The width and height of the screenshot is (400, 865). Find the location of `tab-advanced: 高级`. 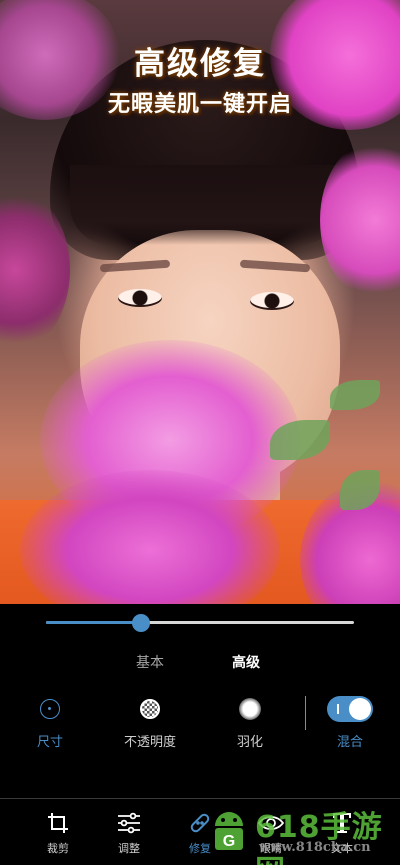

tab-advanced: 高级 is located at coordinates (246, 662).